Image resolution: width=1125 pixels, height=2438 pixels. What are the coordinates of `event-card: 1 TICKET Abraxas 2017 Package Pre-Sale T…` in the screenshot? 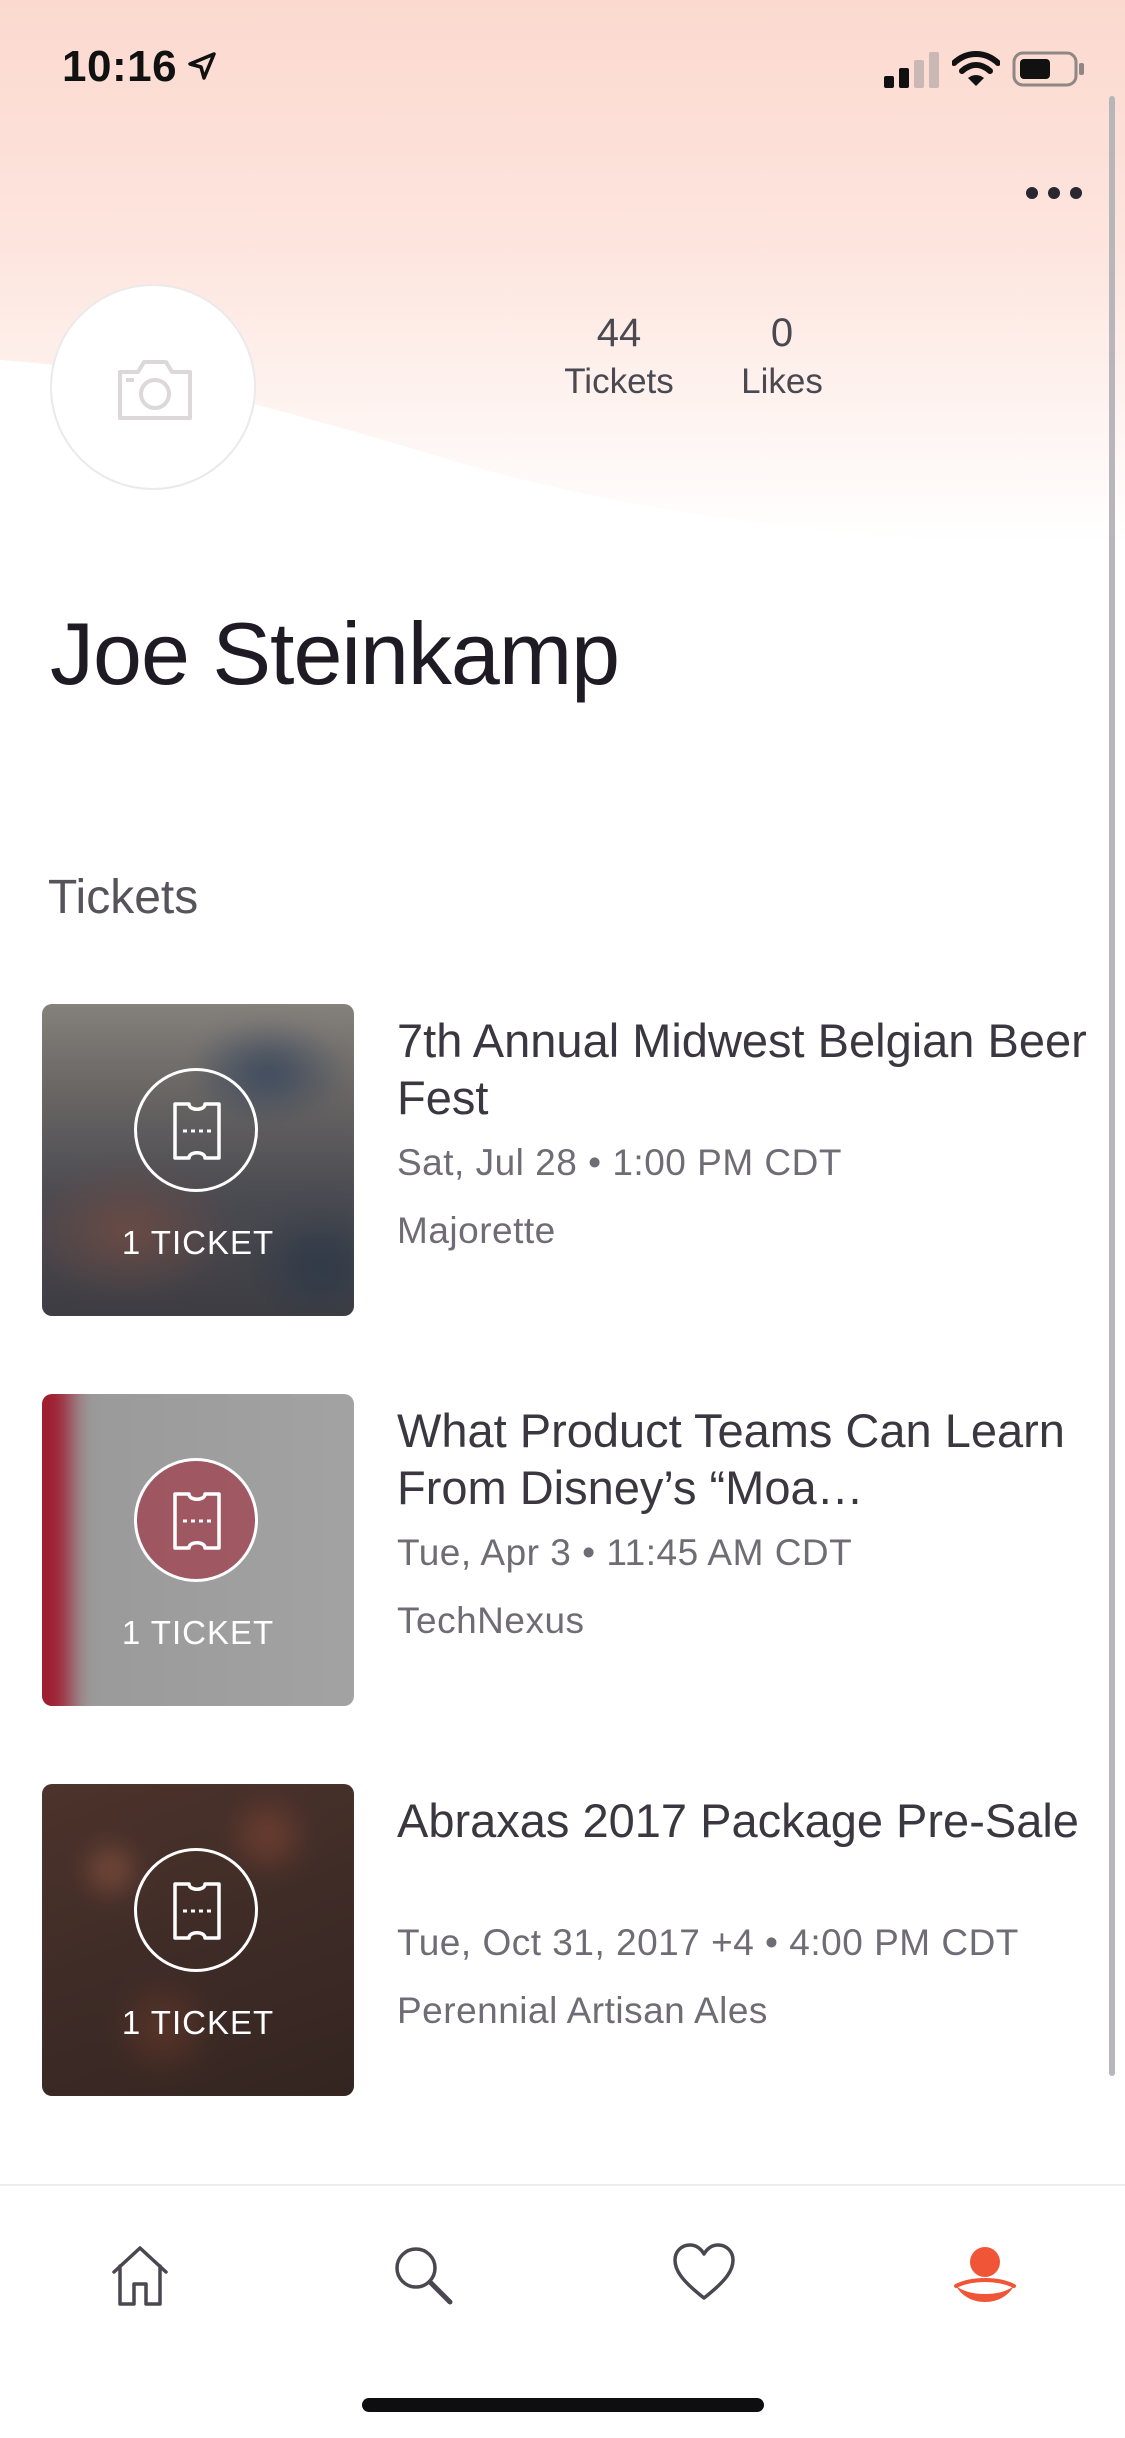 It's located at (572, 1940).